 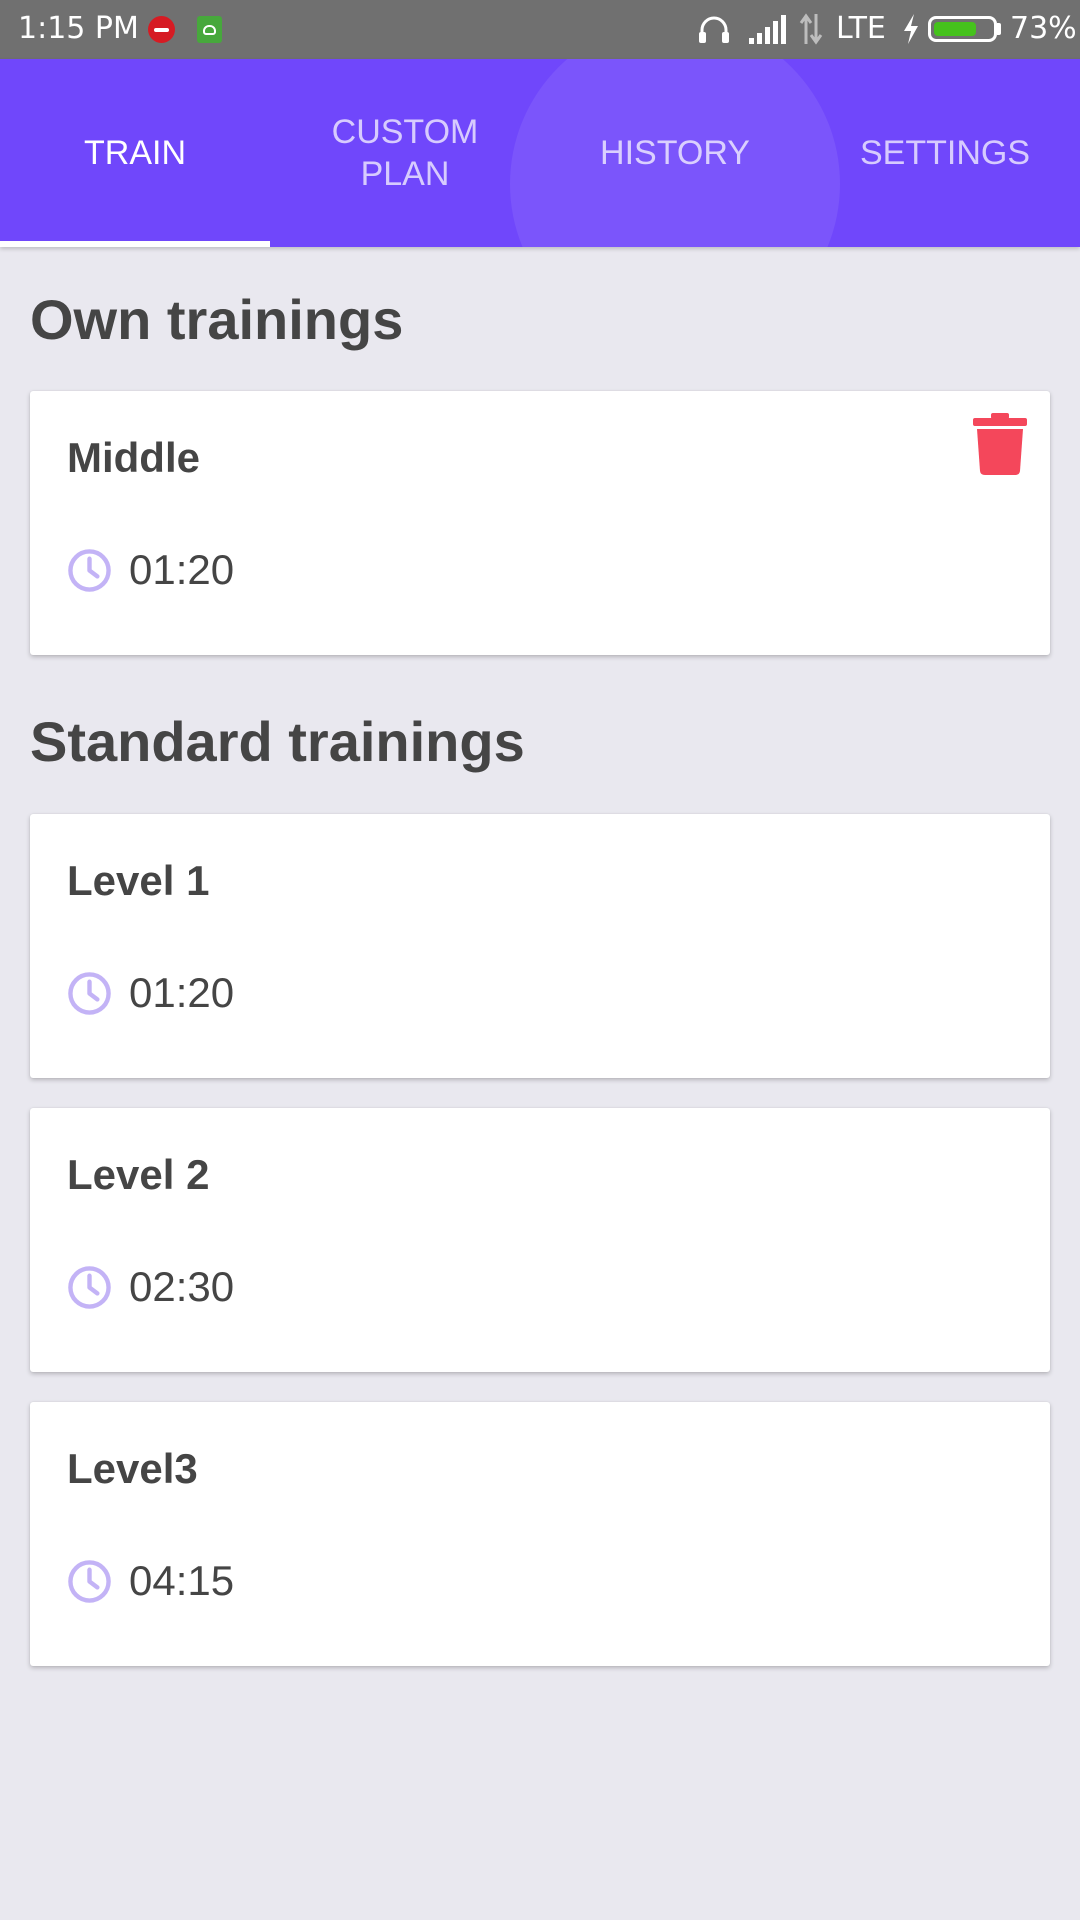 I want to click on battery-icon, so click(x=962, y=29).